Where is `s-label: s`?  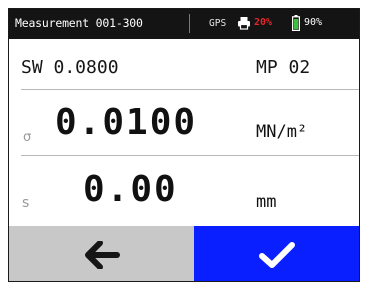 s-label: s is located at coordinates (26, 203).